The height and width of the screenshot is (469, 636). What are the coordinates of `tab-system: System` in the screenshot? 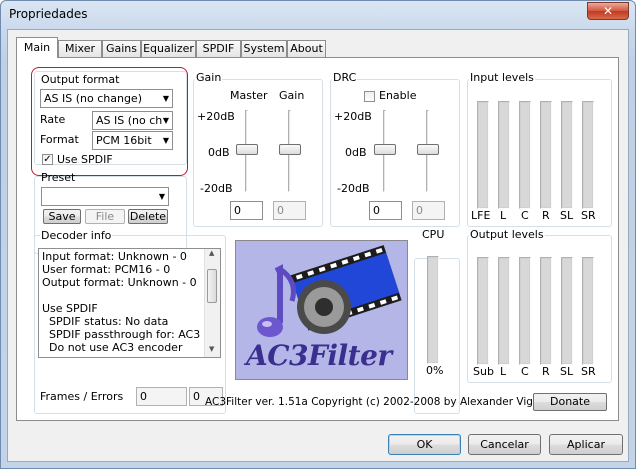 It's located at (264, 48).